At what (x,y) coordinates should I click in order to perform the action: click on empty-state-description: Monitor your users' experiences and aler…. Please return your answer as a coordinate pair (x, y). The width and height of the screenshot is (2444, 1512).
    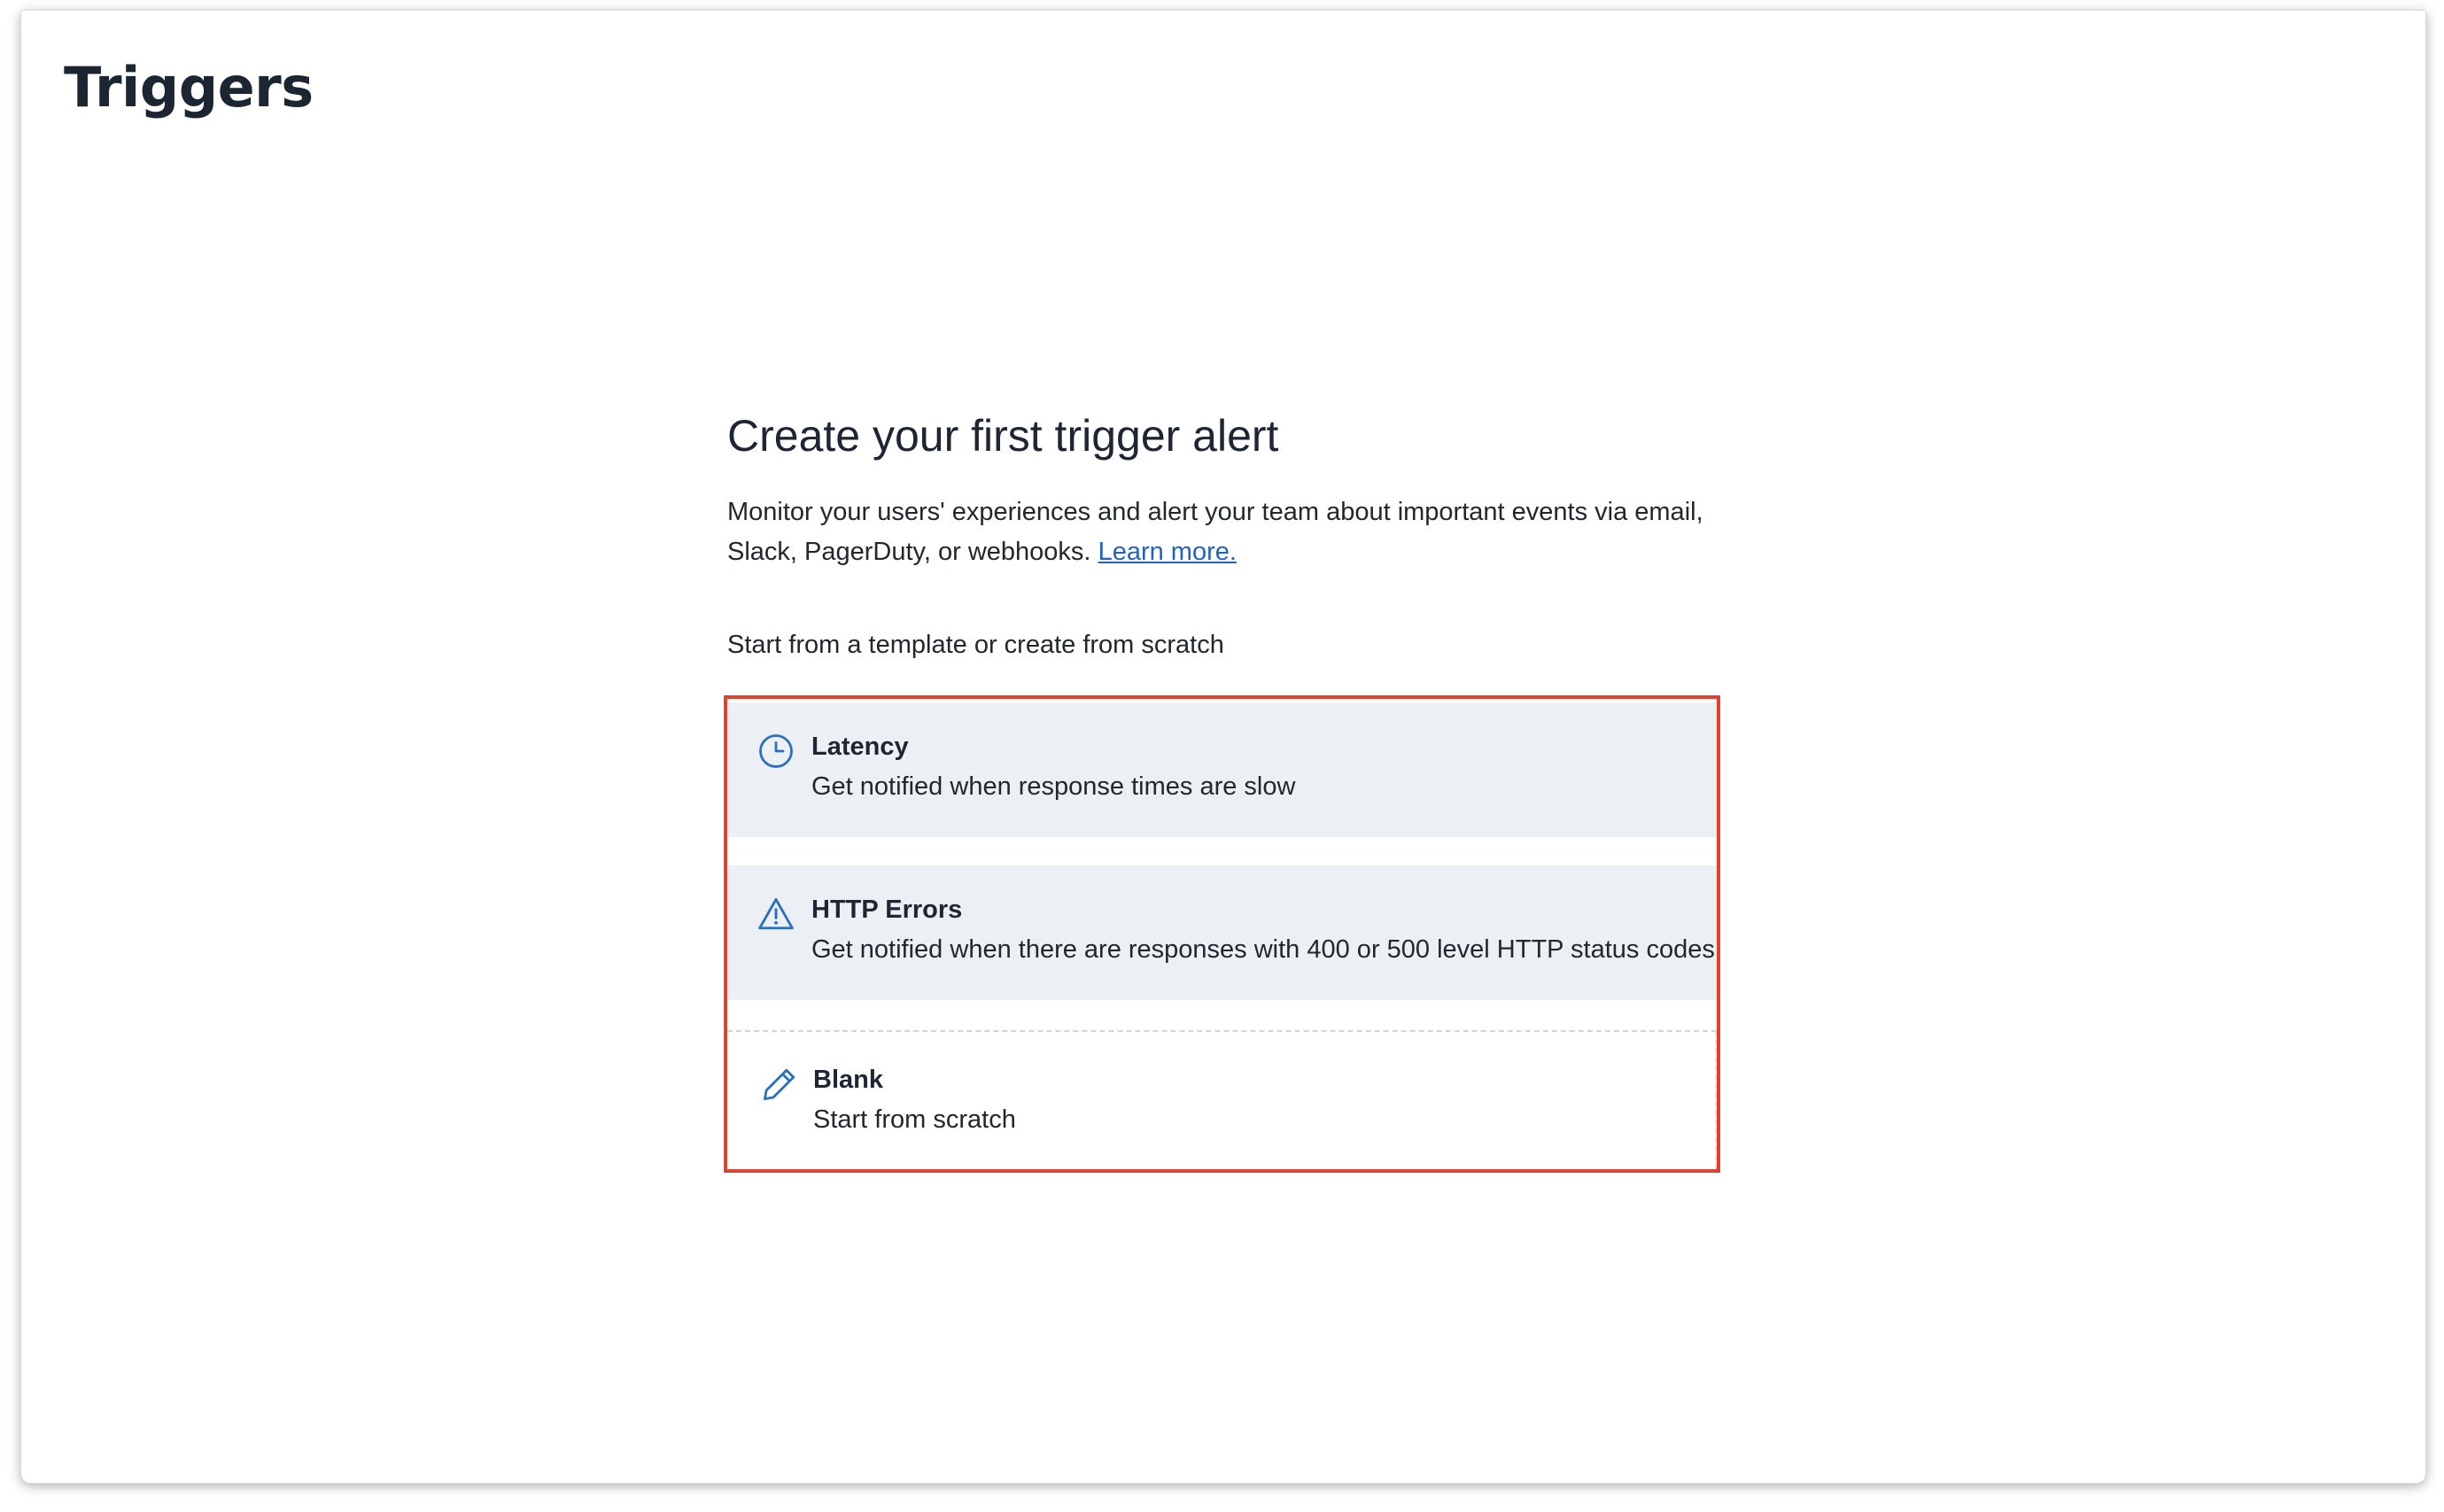
    Looking at the image, I should click on (1232, 532).